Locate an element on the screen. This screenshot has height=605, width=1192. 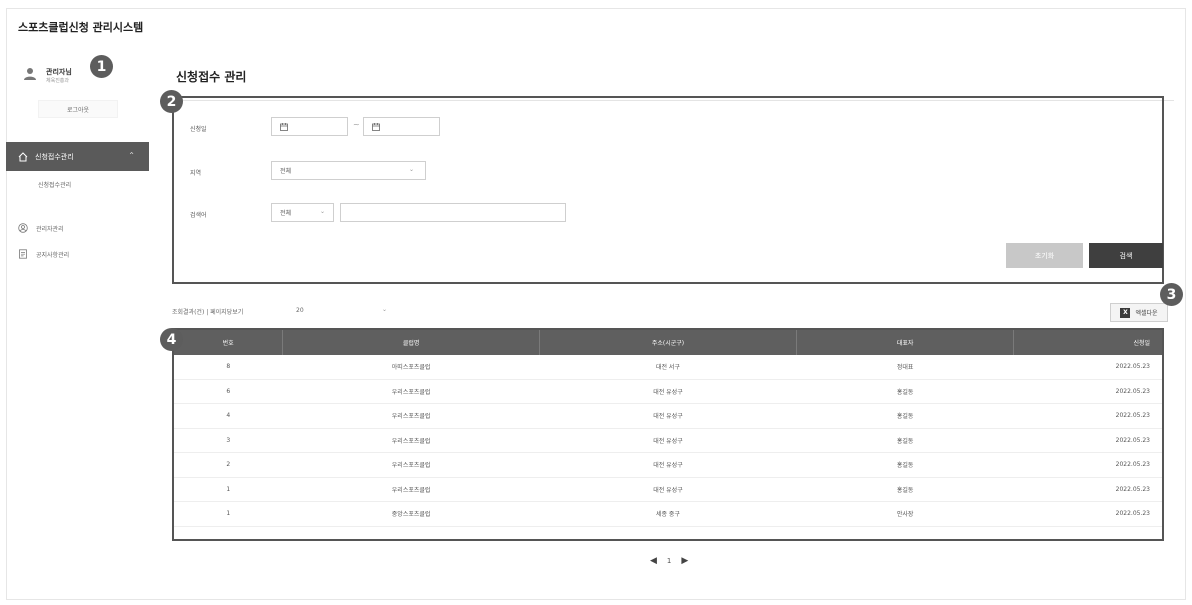
column-header-club-name: 클럽명 is located at coordinates (411, 342).